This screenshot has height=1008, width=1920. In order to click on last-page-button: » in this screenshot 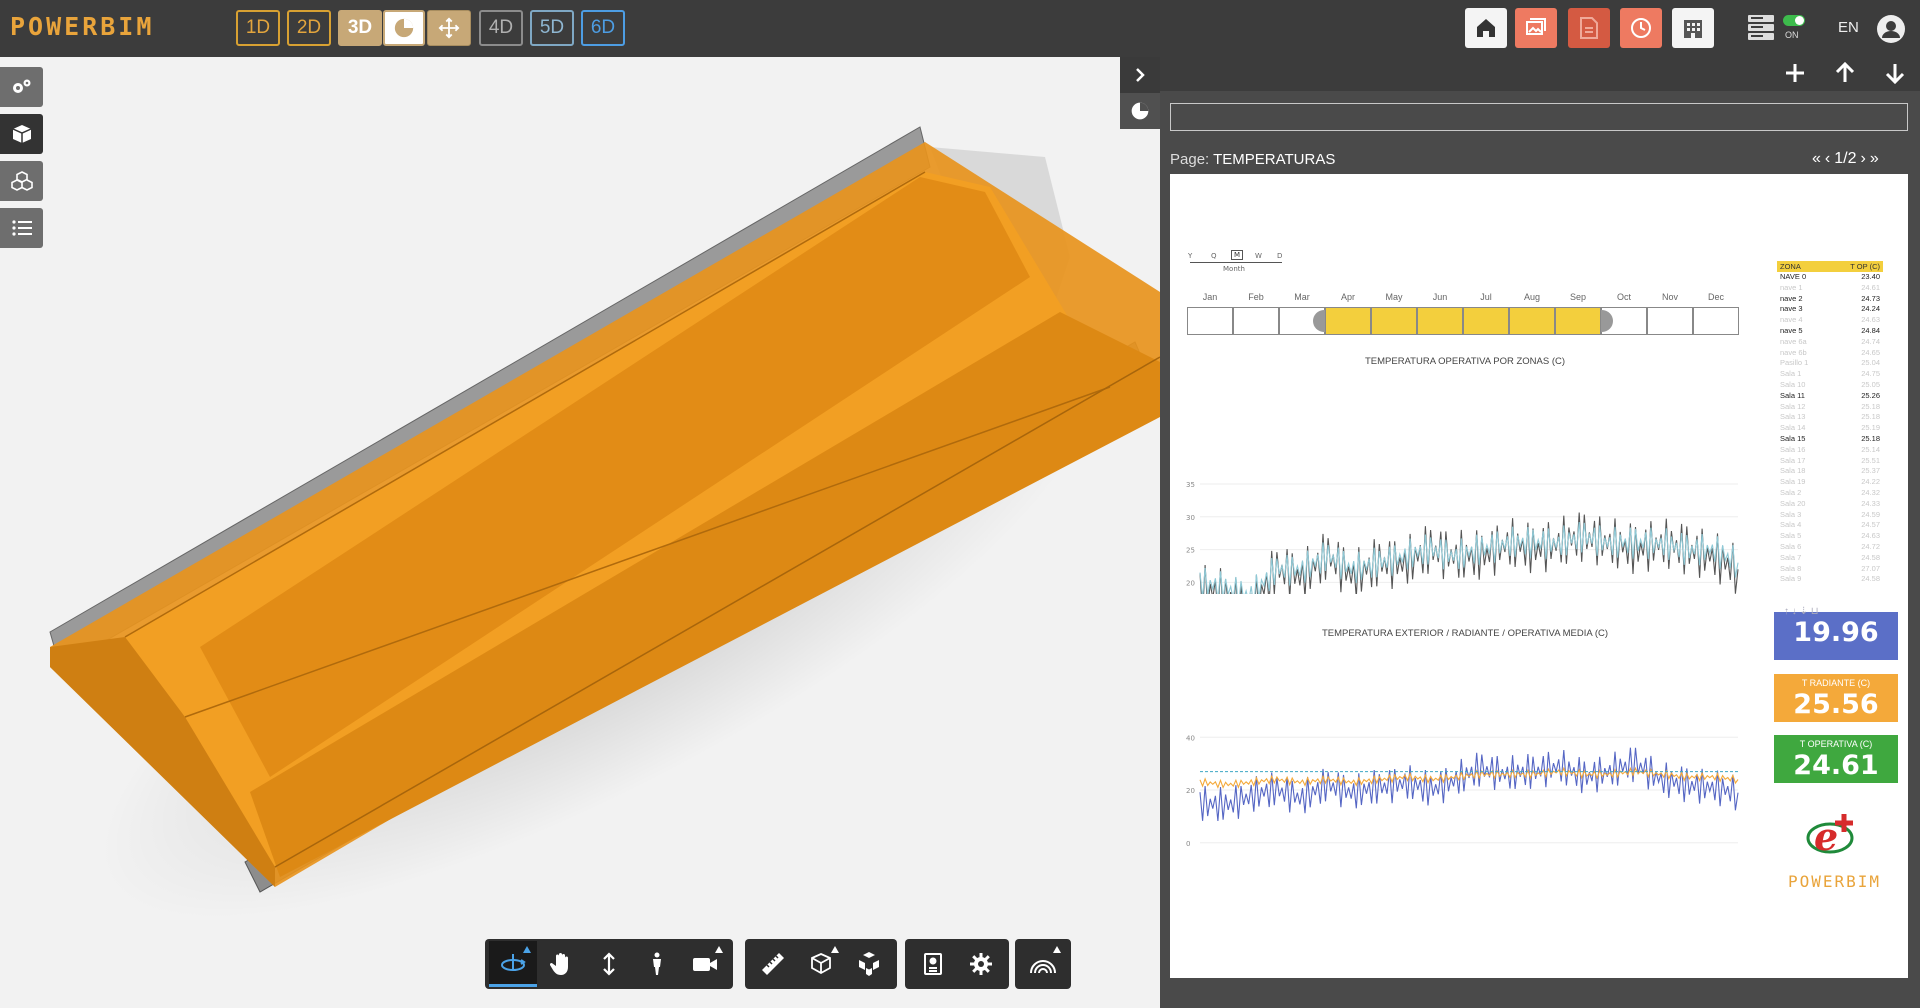, I will do `click(1874, 159)`.